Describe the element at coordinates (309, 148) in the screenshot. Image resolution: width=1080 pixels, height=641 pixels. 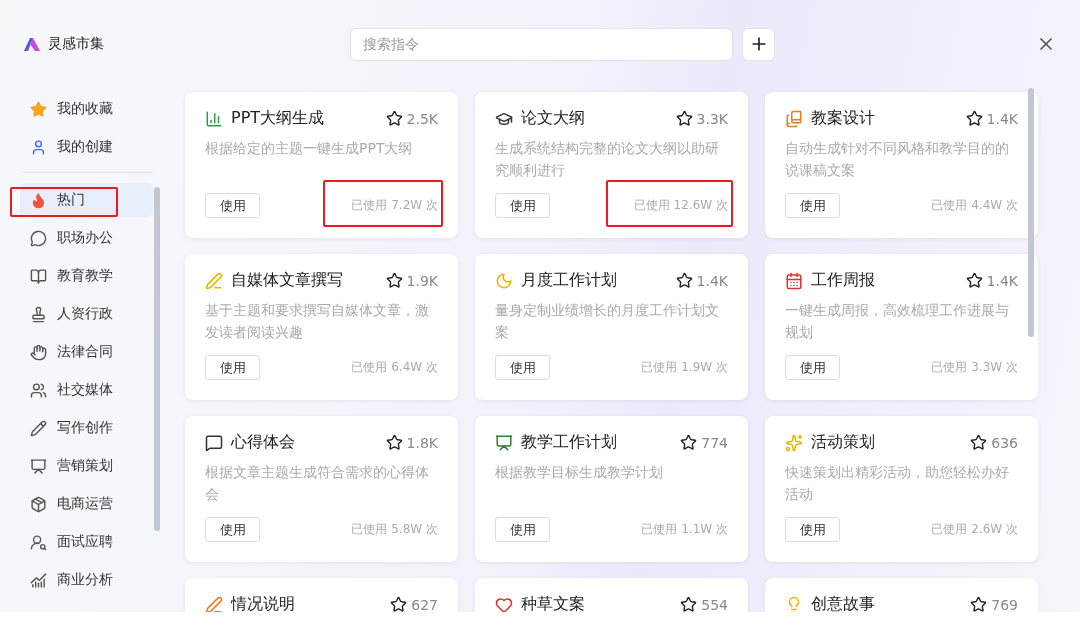
I see `card-description: 根据给定的主题一键生成PPT大纲` at that location.